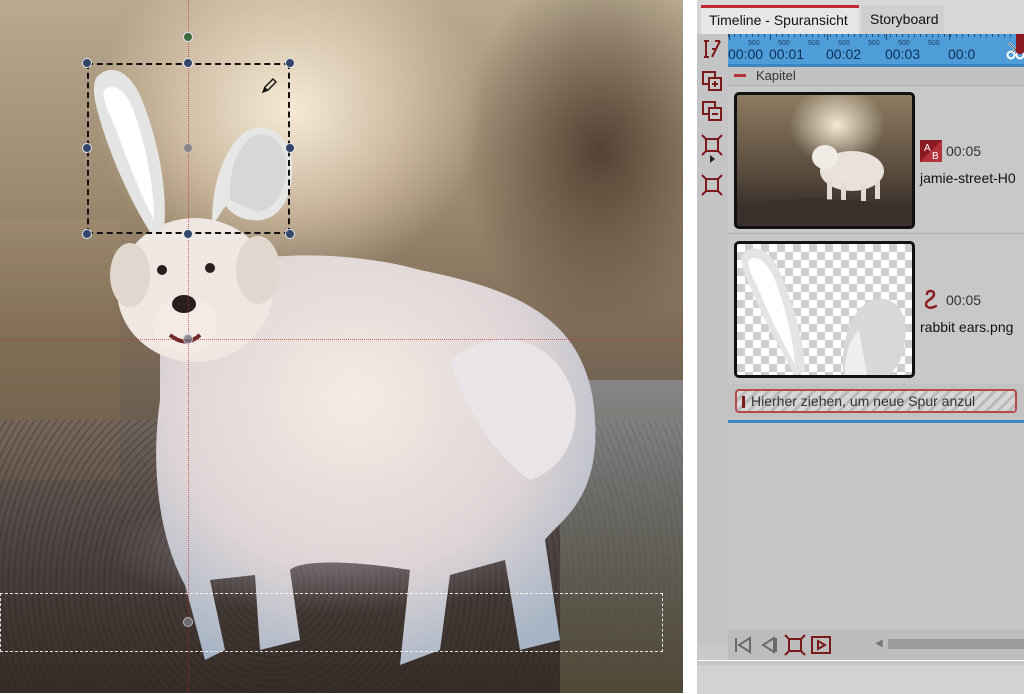 The image size is (1024, 694). I want to click on resize-handle-top-right, so click(290, 63).